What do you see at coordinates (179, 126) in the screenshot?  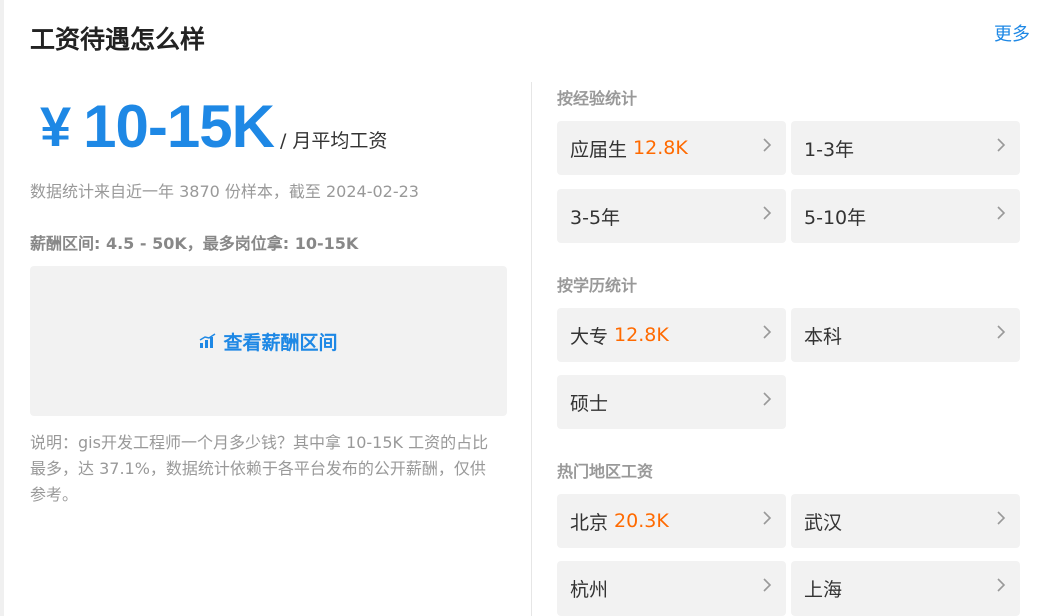 I see `salary-range: 10-15K` at bounding box center [179, 126].